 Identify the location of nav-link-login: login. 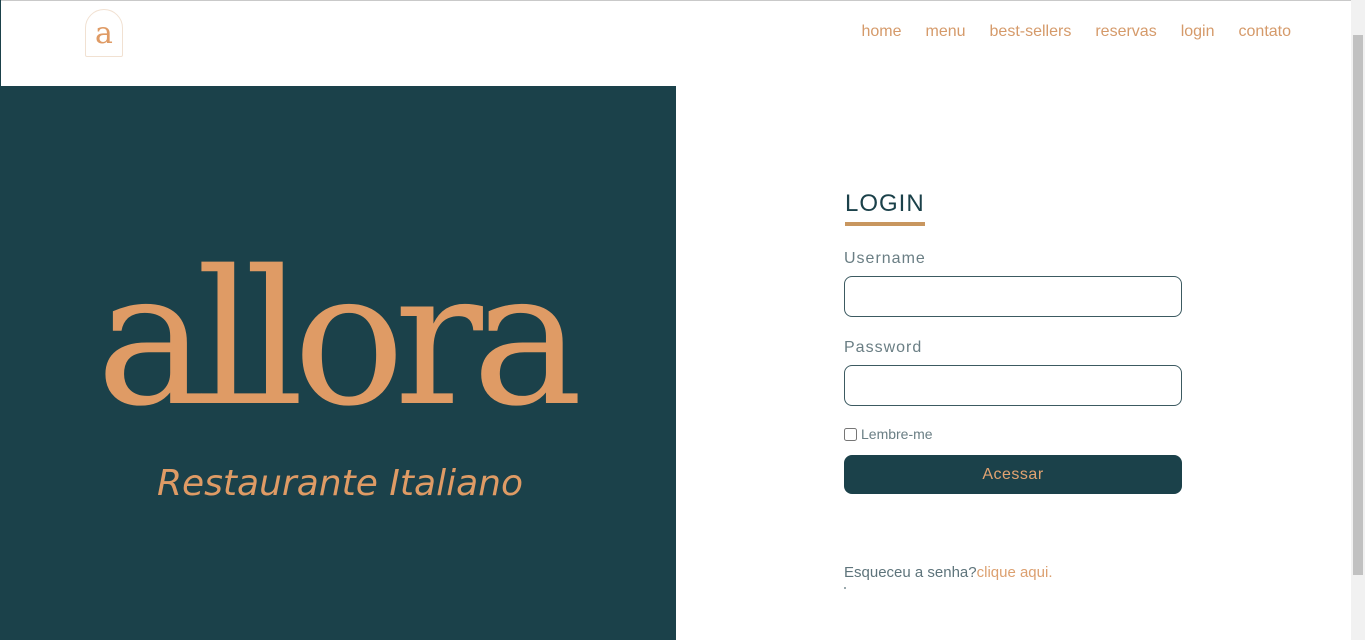
(1198, 32).